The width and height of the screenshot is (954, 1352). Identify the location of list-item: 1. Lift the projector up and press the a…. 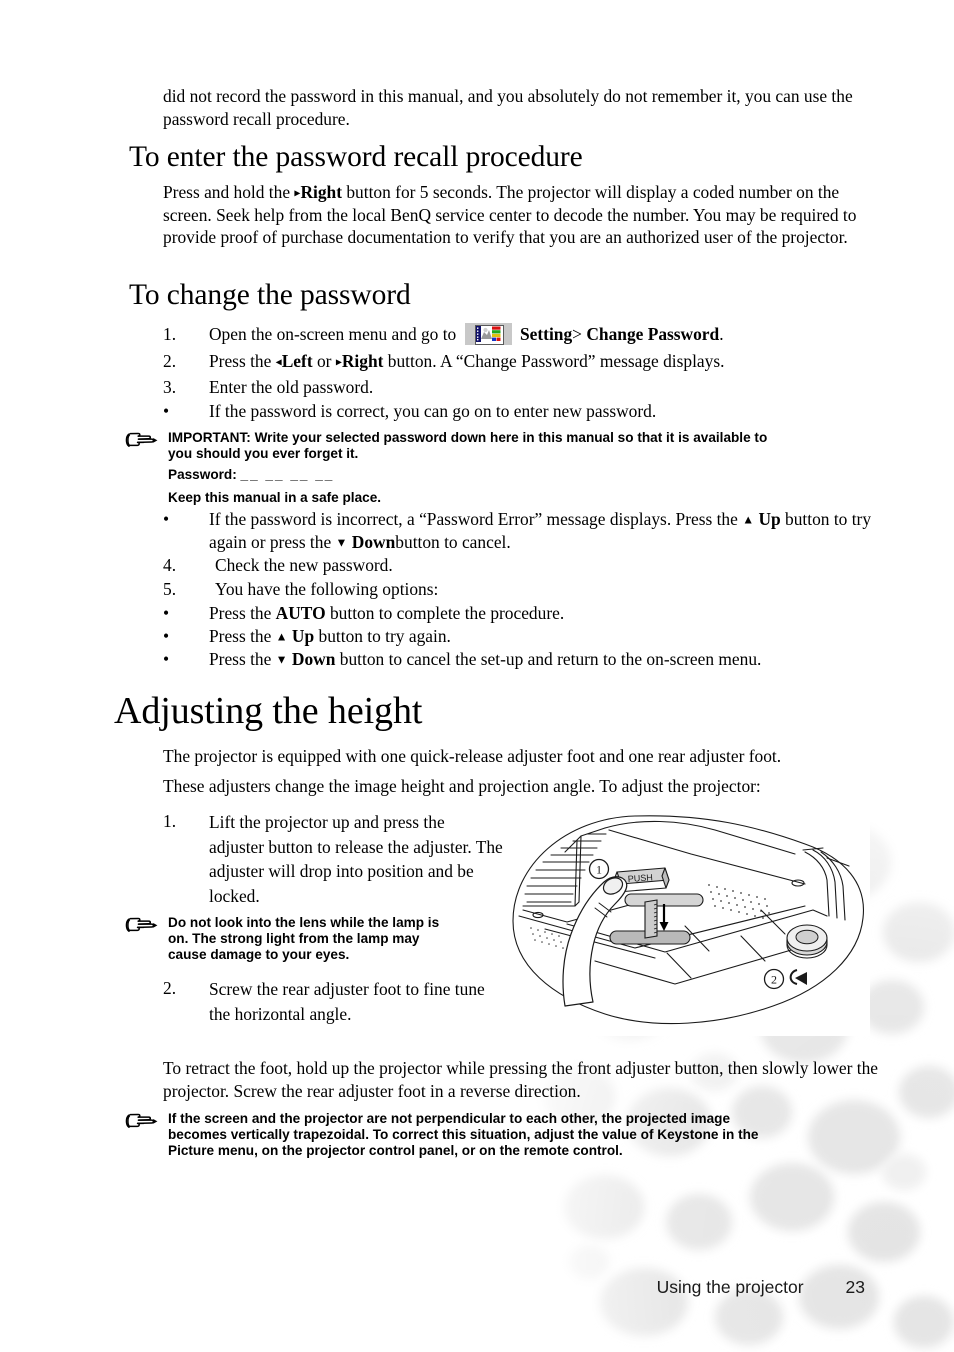
(333, 859).